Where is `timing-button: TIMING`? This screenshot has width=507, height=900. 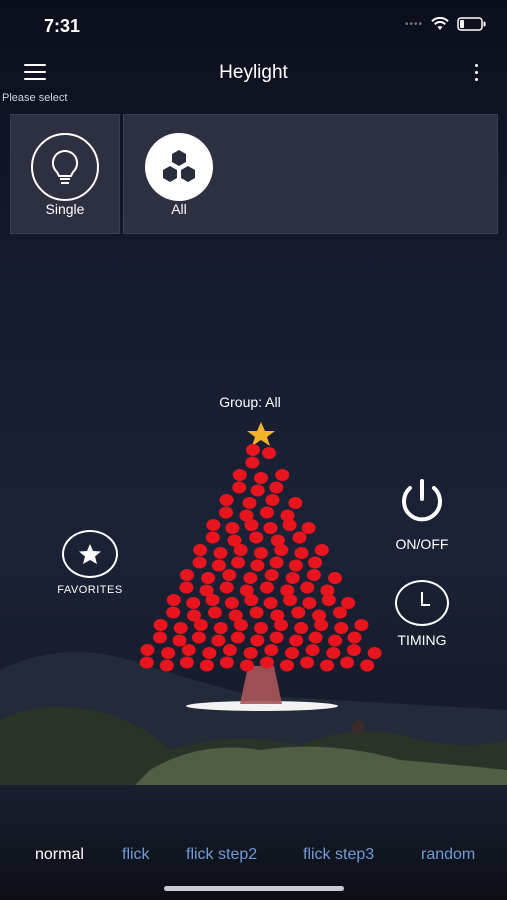 timing-button: TIMING is located at coordinates (422, 614).